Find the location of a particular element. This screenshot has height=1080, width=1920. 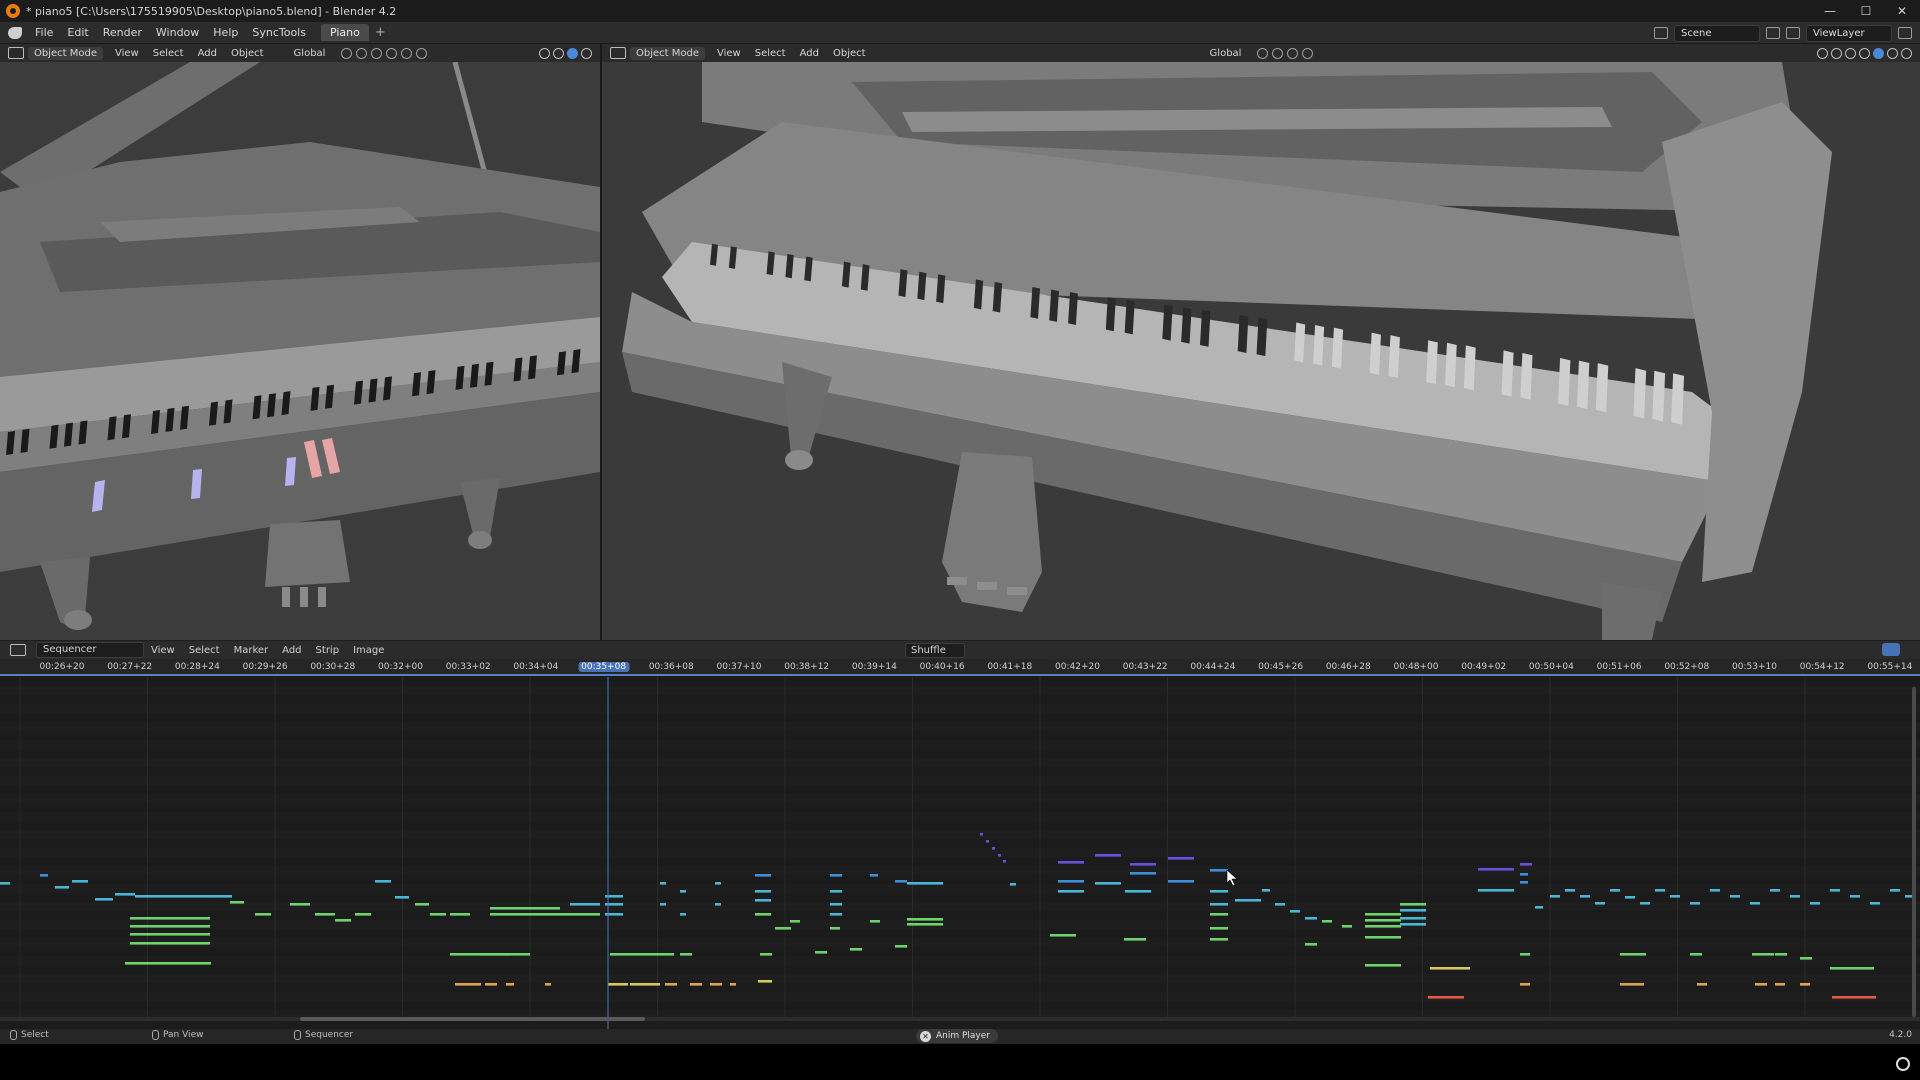

menu-edit: Edit is located at coordinates (77, 32).